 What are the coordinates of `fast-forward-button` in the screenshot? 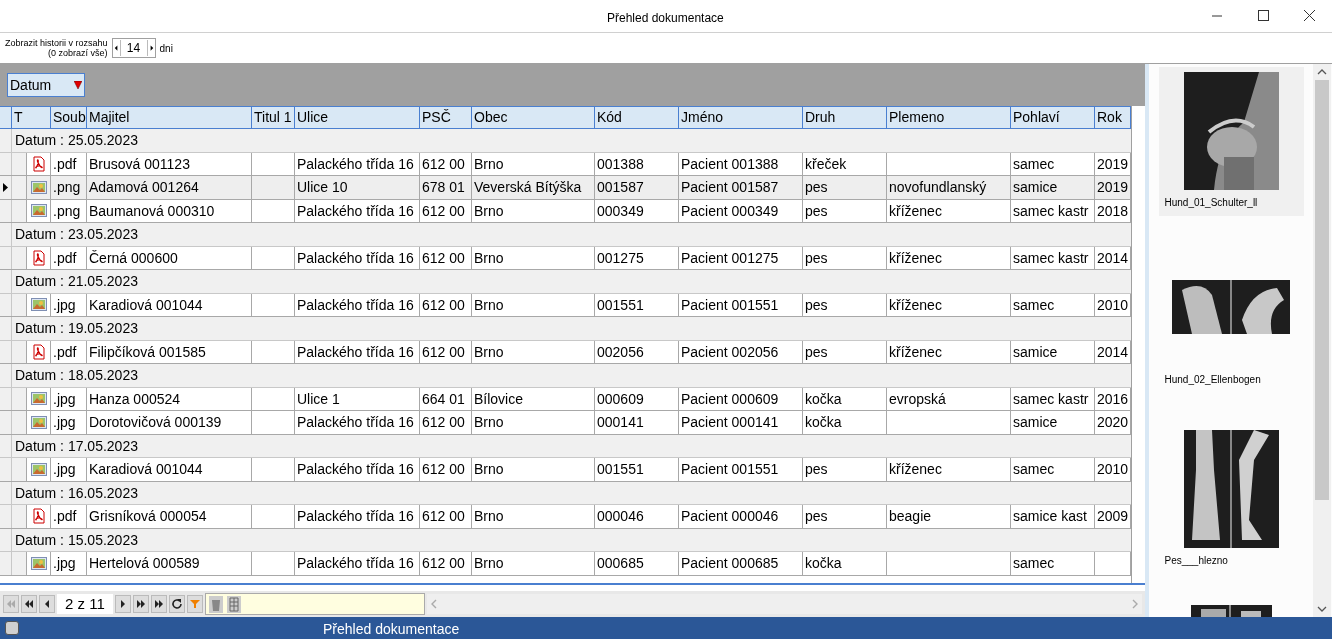 It's located at (140, 604).